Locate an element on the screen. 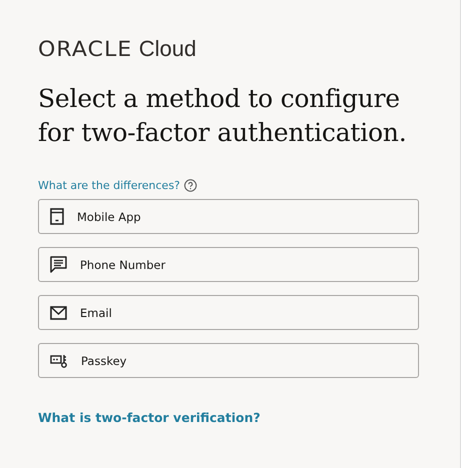  page-heading: Select a method to configure for two-factor authentication. is located at coordinates (223, 116).